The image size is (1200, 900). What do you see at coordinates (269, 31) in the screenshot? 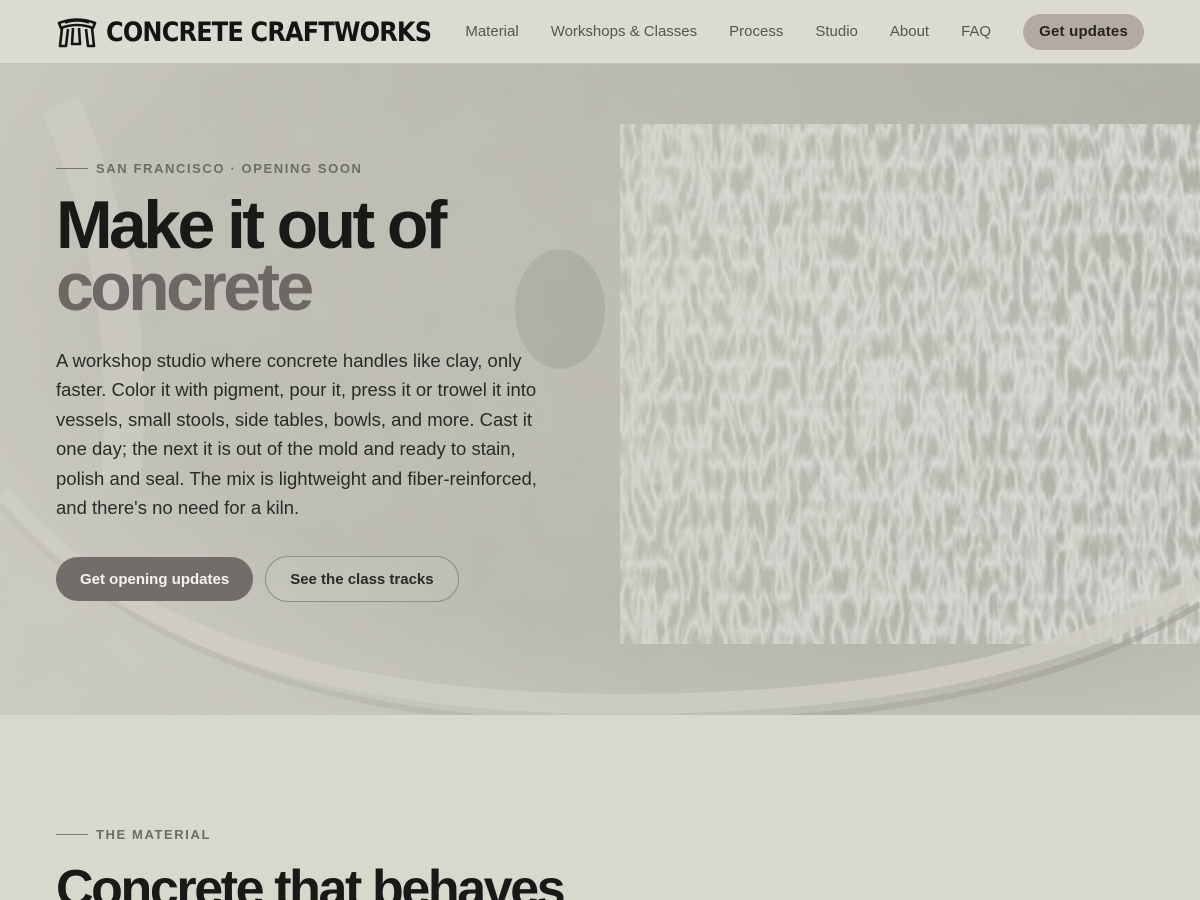
I see `brand-name: CONCRETE CRAFTWORKS` at bounding box center [269, 31].